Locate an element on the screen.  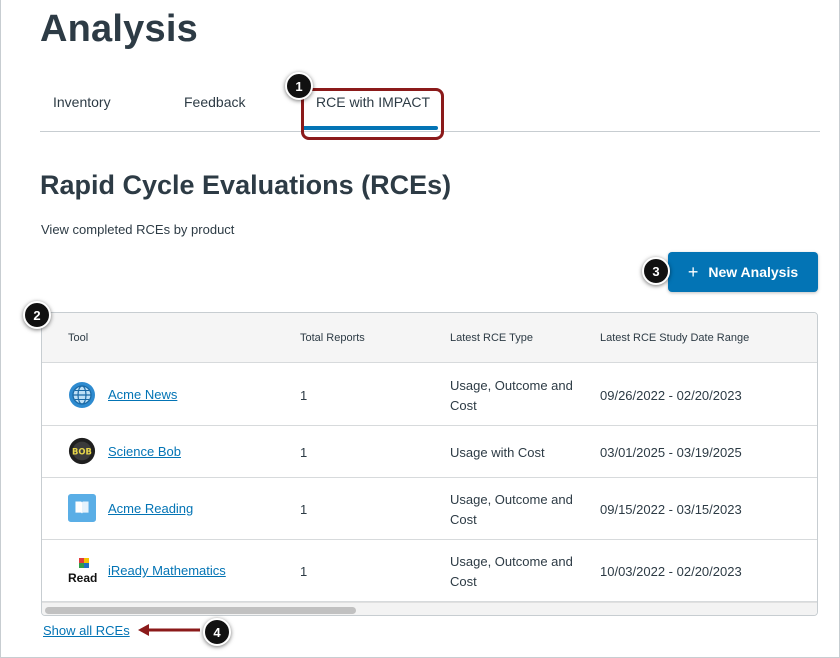
science-bob-logo-text: BOB is located at coordinates (82, 452).